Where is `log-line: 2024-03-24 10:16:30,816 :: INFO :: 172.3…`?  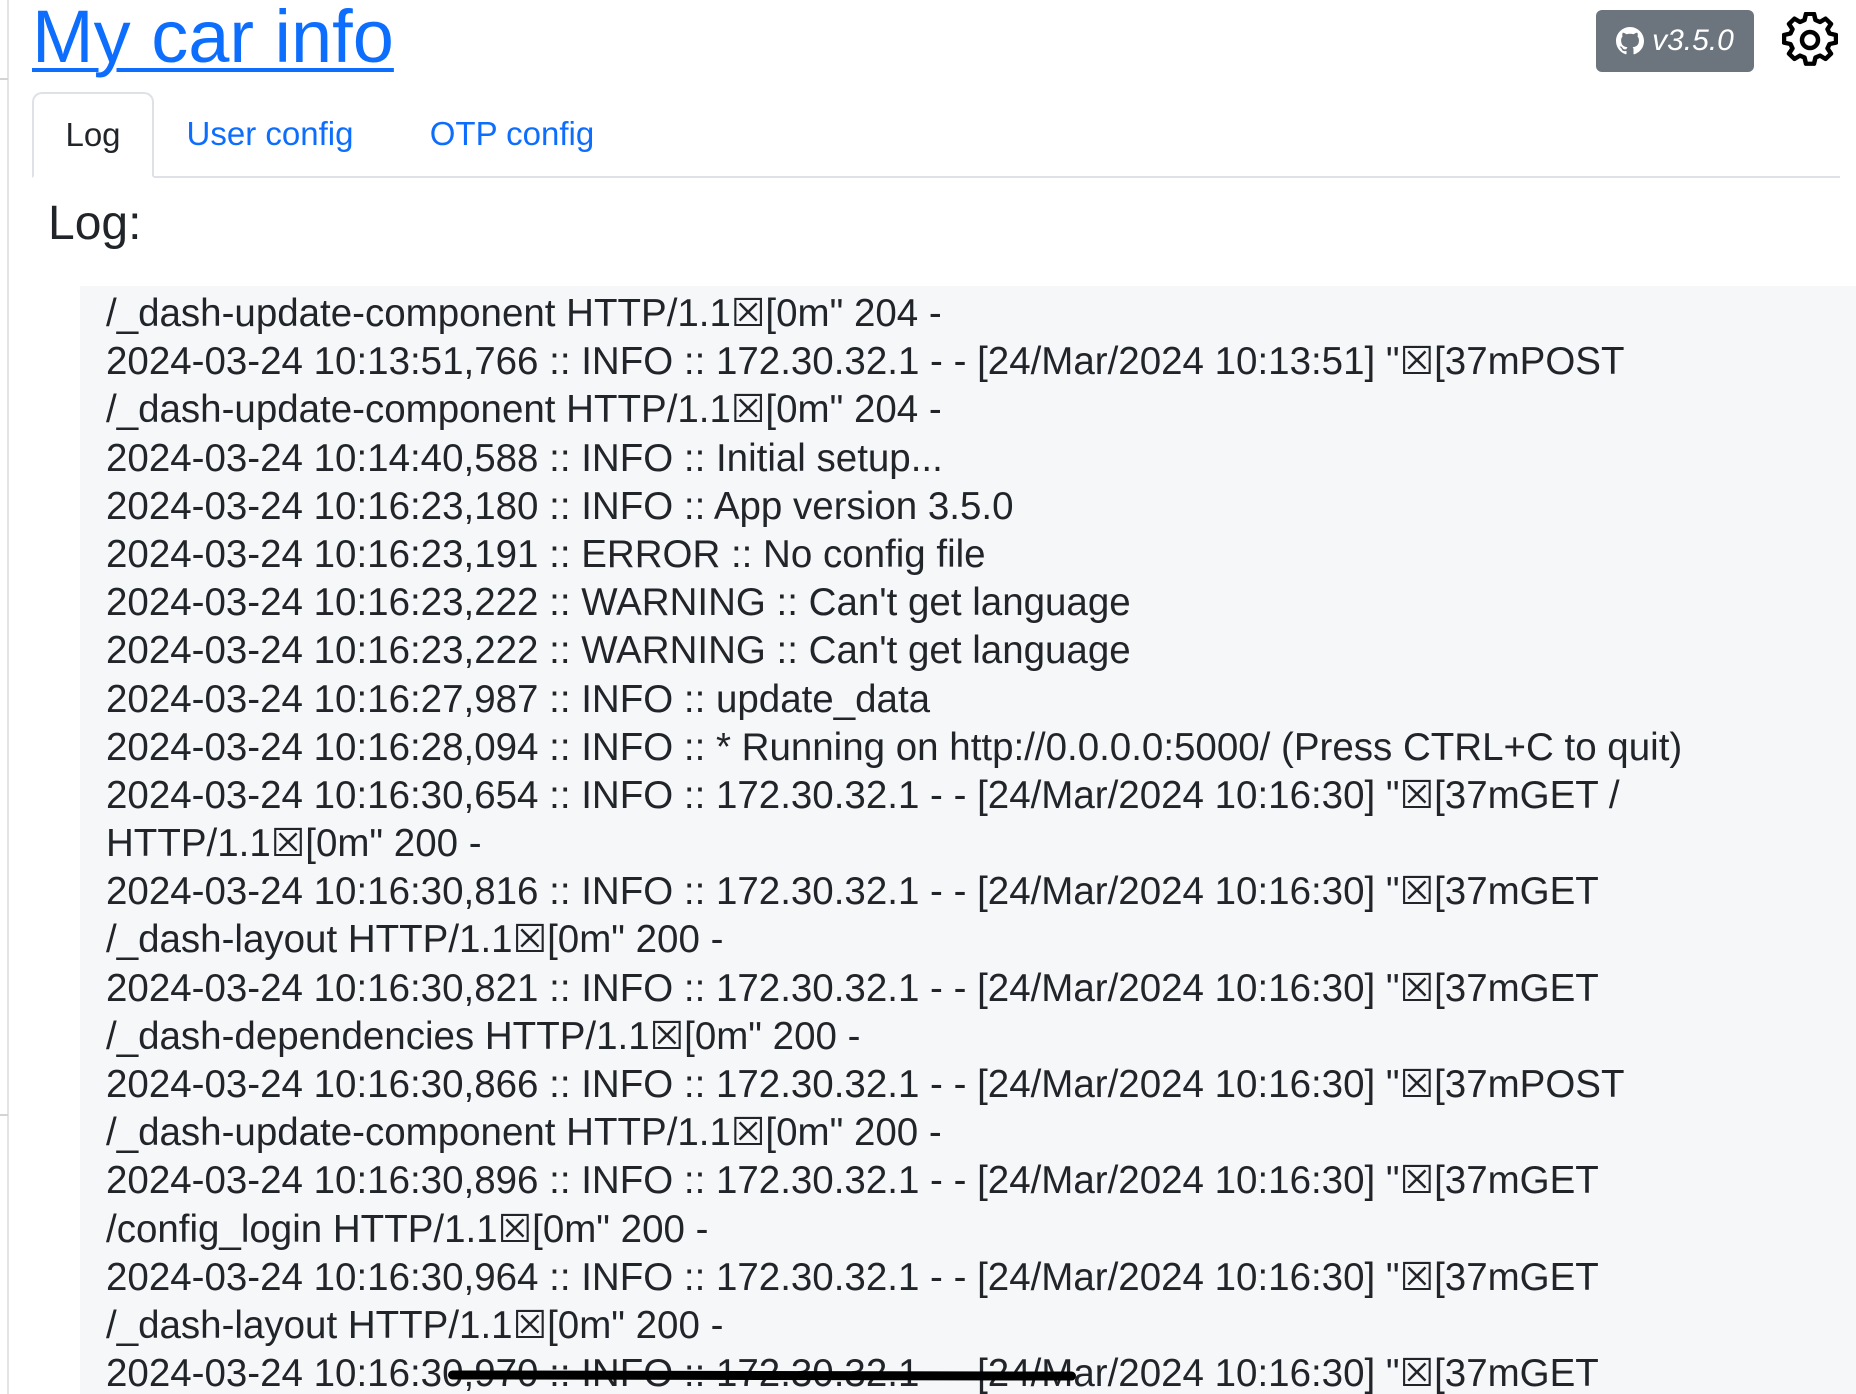
log-line: 2024-03-24 10:16:30,816 :: INFO :: 172.3… is located at coordinates (852, 892).